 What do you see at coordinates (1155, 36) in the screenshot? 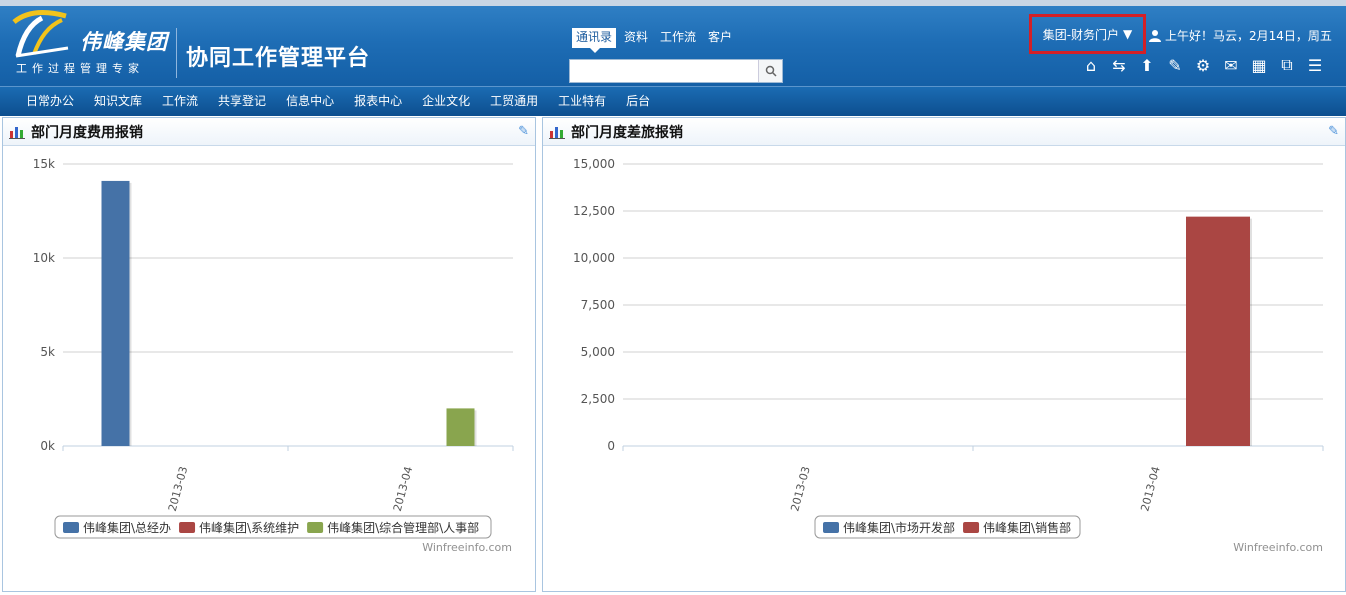
I see `user-icon` at bounding box center [1155, 36].